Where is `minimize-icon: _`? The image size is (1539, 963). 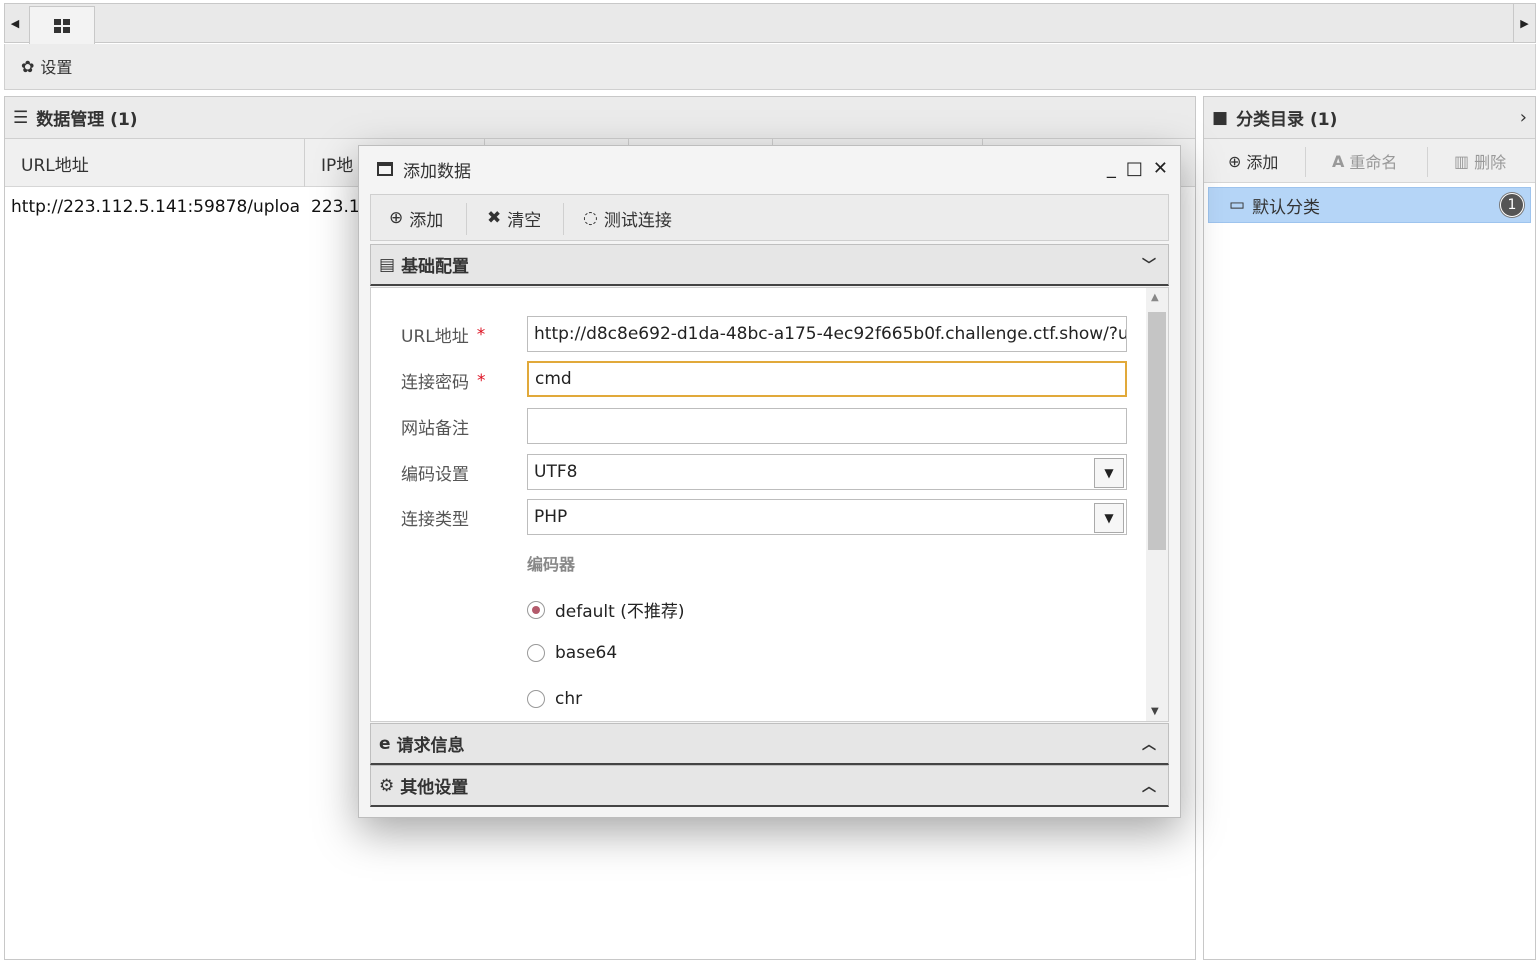
minimize-icon: _ is located at coordinates (1111, 168).